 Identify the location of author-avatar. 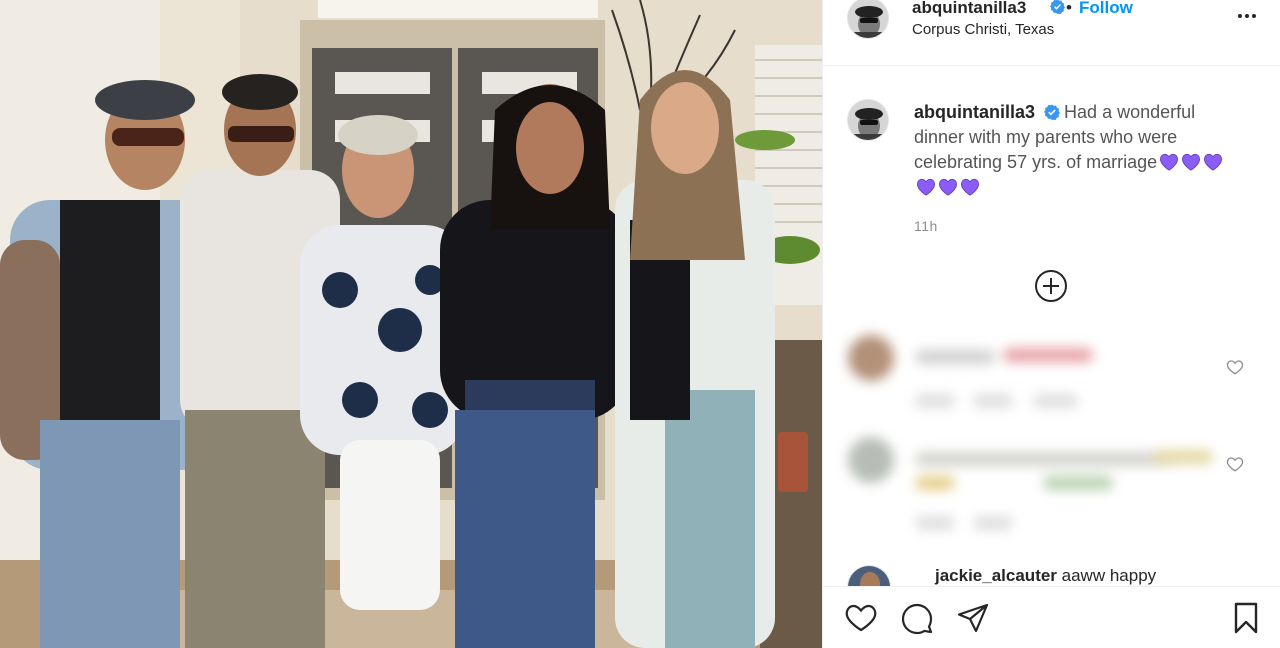
(868, 19).